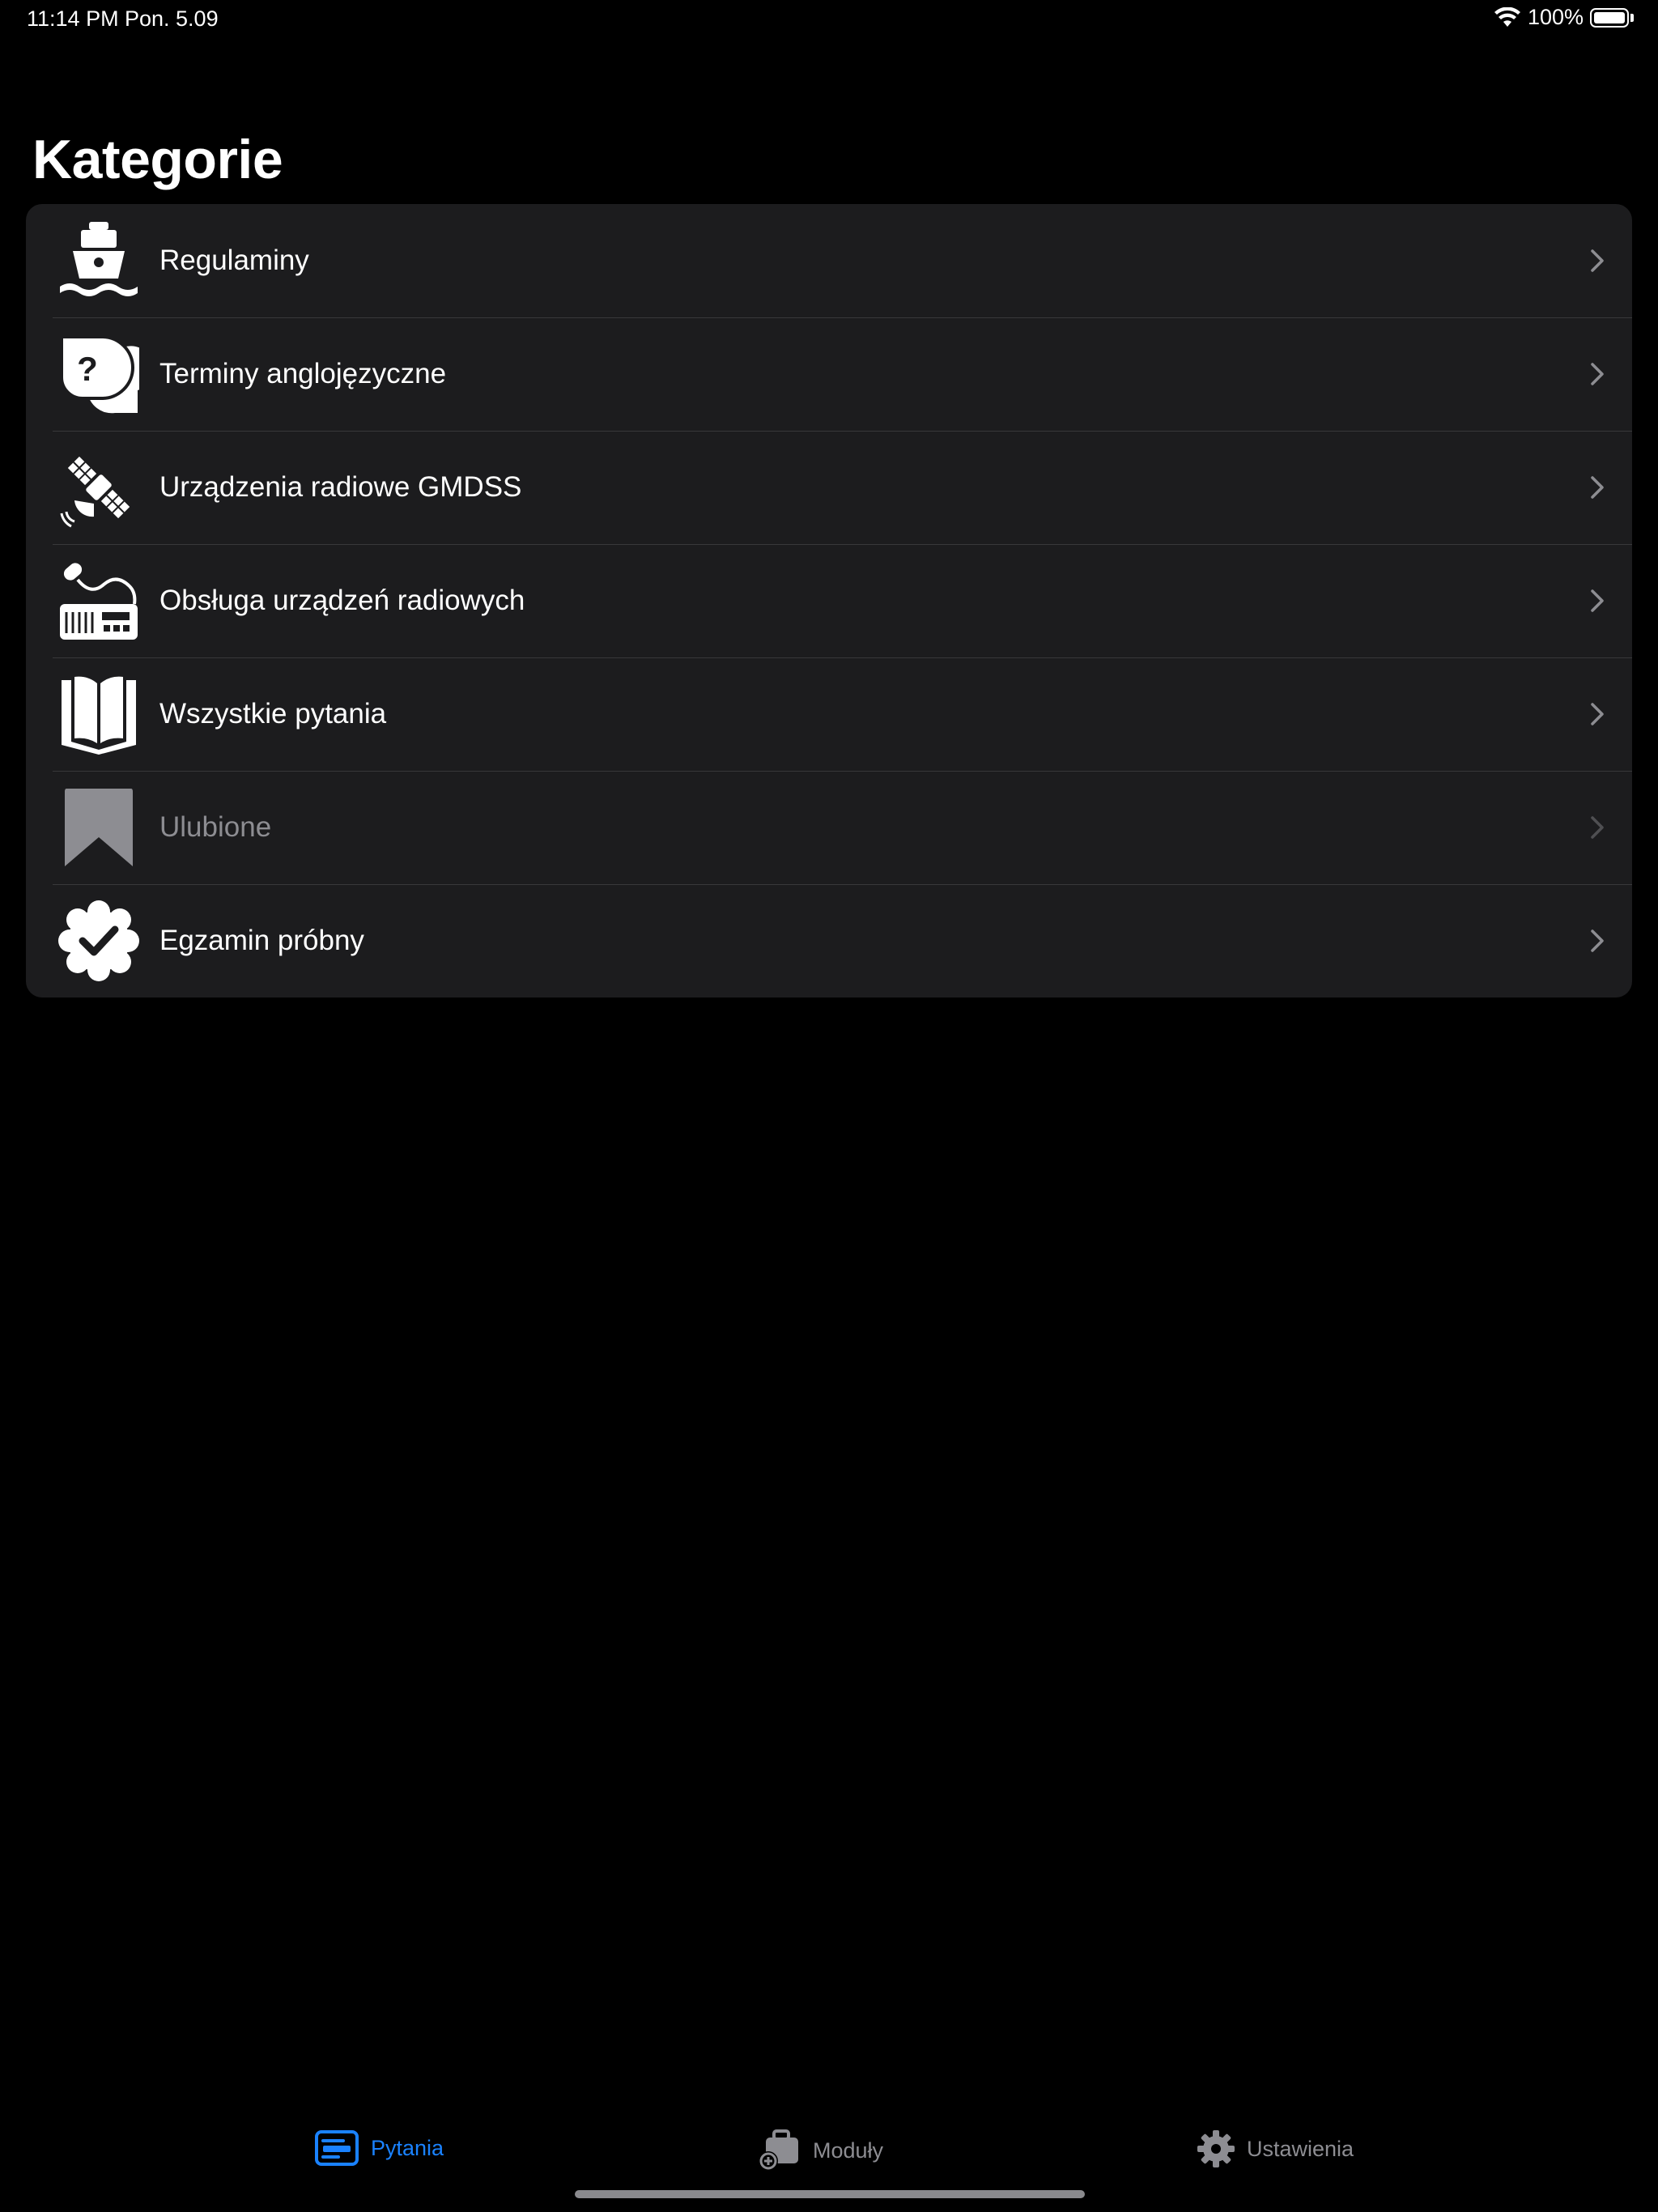  What do you see at coordinates (829, 261) in the screenshot?
I see `category-row-regulaminy: Regulaminy` at bounding box center [829, 261].